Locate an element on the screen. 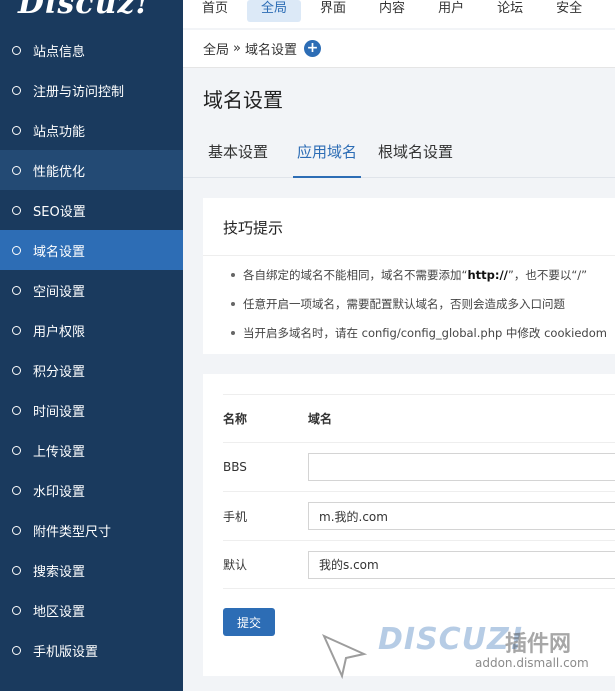 Image resolution: width=615 pixels, height=691 pixels. sidebar-item-label: 水印设置 is located at coordinates (59, 492).